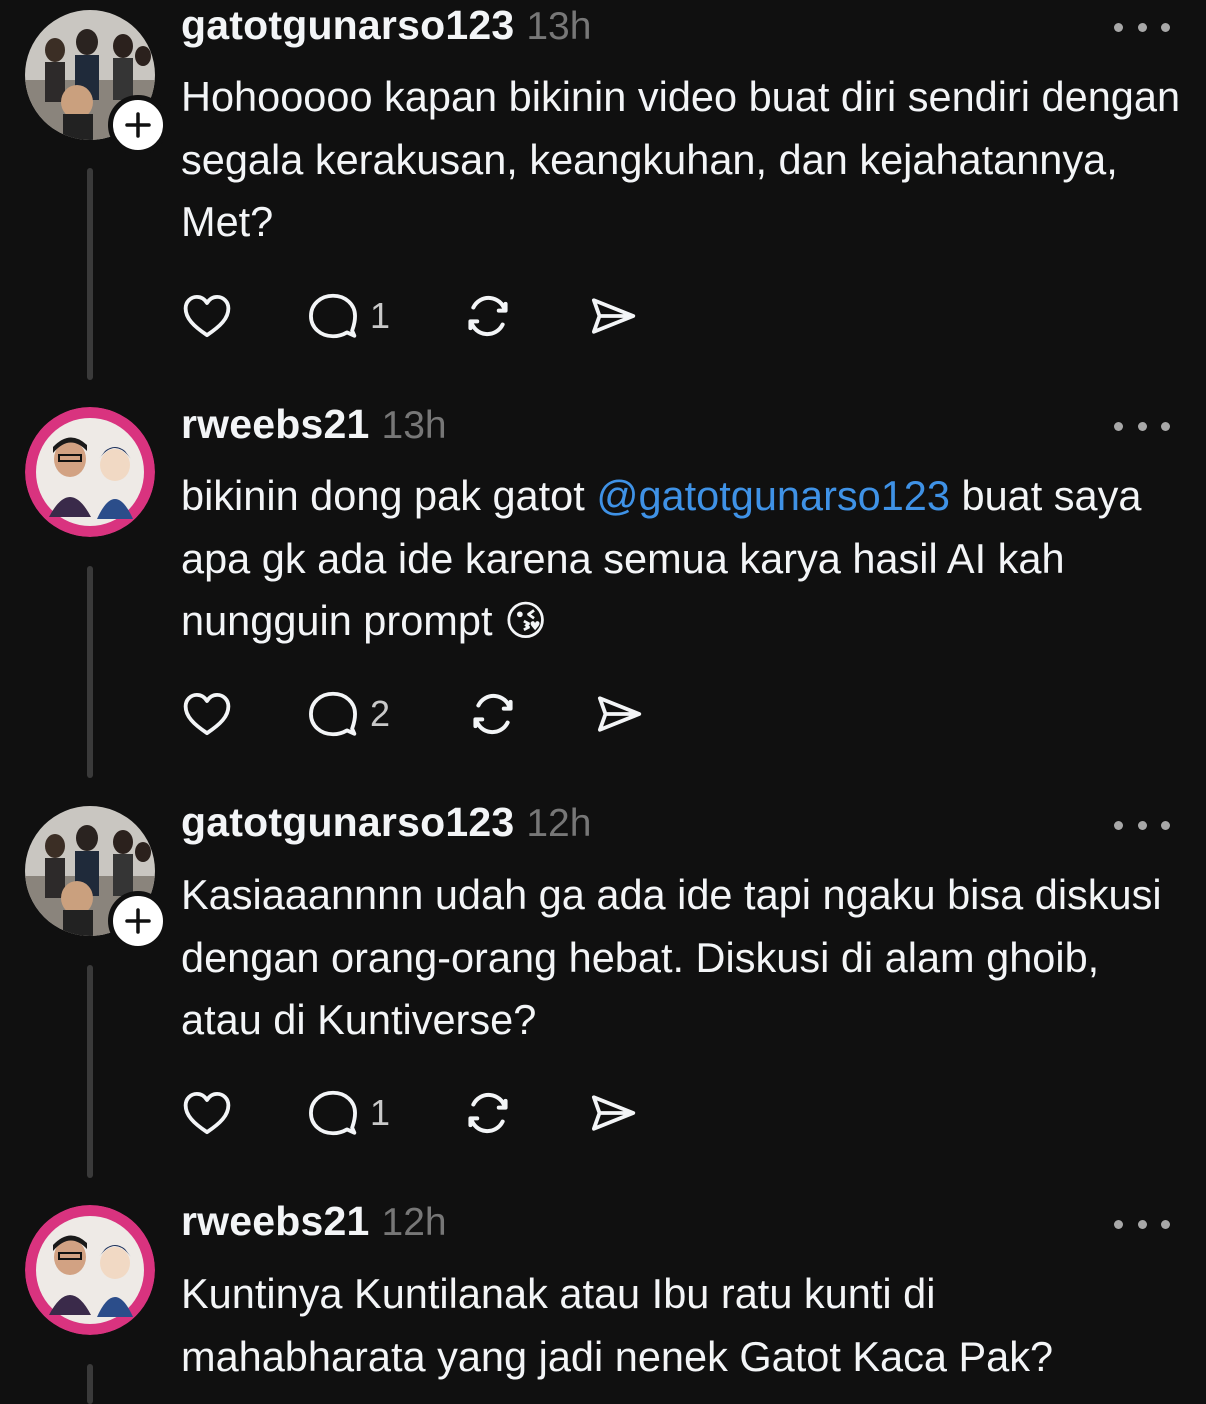 Image resolution: width=1206 pixels, height=1404 pixels. I want to click on post-header: rweebs21 12h, so click(314, 1225).